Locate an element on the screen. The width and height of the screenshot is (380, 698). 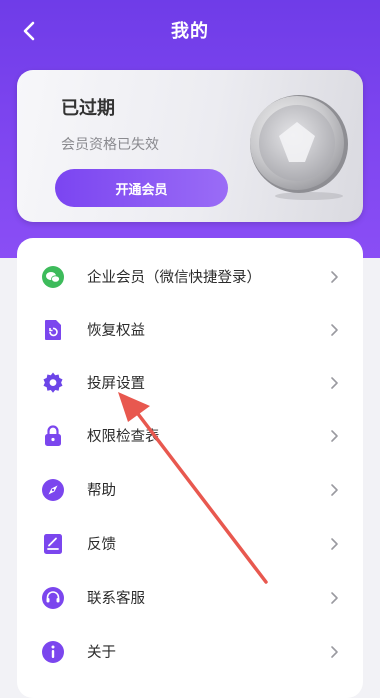
feedback-icon is located at coordinates (53, 544).